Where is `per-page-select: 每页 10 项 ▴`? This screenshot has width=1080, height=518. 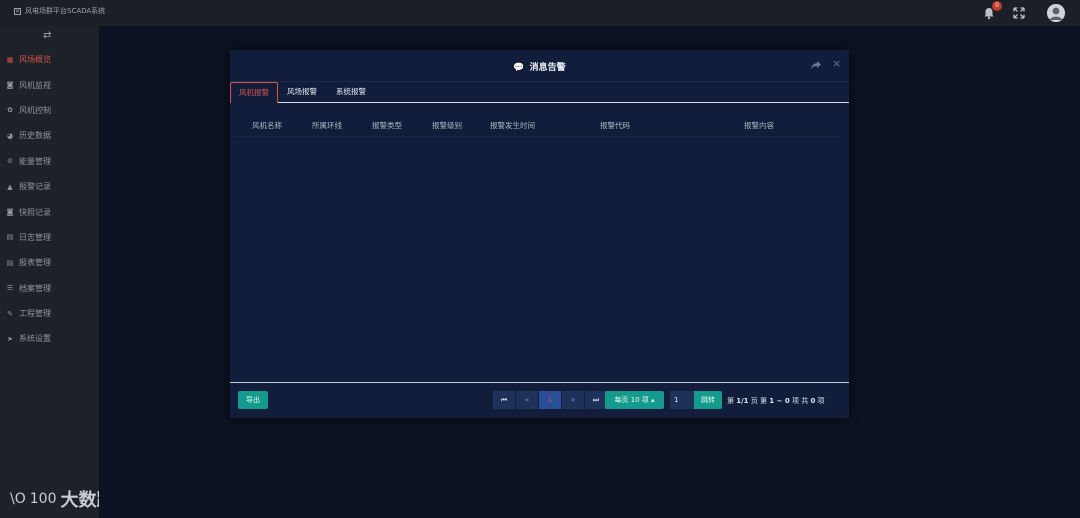 per-page-select: 每页 10 项 ▴ is located at coordinates (634, 400).